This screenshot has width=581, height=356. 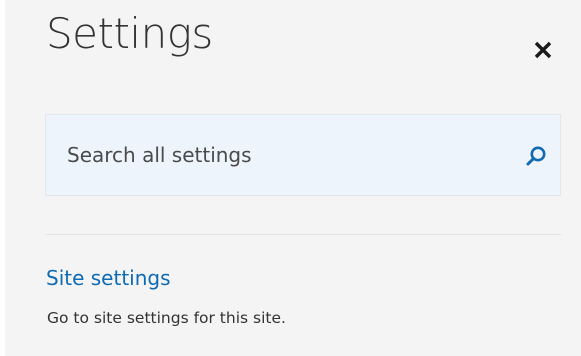 What do you see at coordinates (108, 278) in the screenshot?
I see `site-settings-link: Site settings` at bounding box center [108, 278].